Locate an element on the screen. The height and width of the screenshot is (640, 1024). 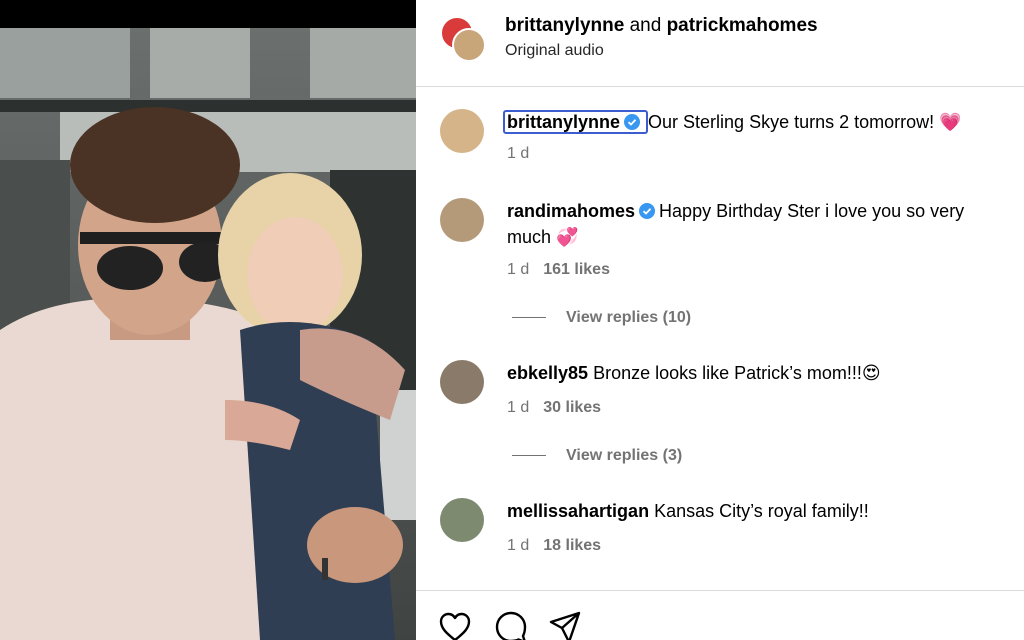
avatar-ebkelly85 is located at coordinates (462, 382).